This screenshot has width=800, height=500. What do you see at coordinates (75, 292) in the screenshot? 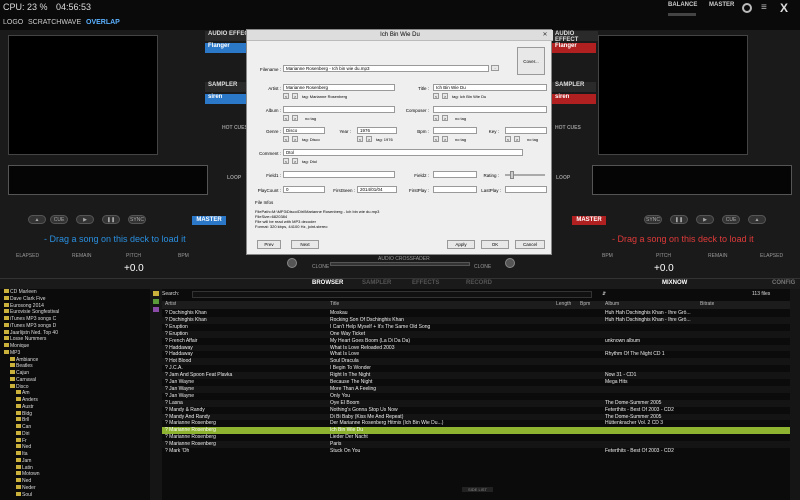
I see `tree-folder-item: CD Marleen` at bounding box center [75, 292].